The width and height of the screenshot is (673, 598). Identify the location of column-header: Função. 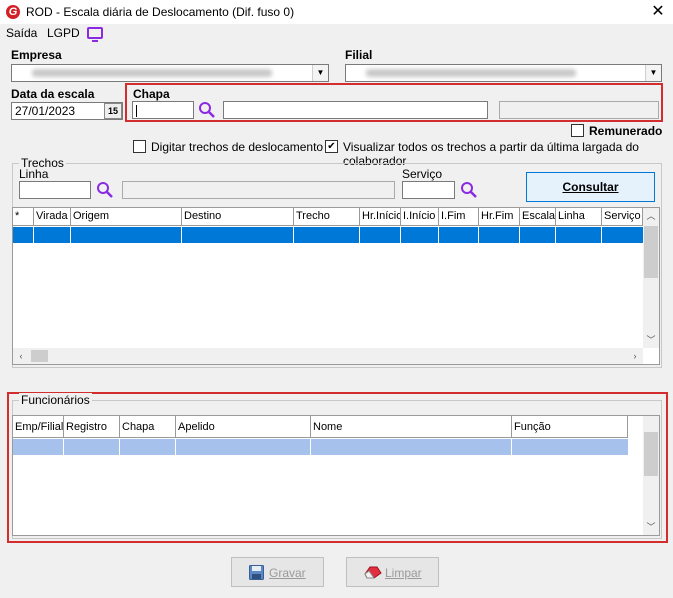
(570, 427).